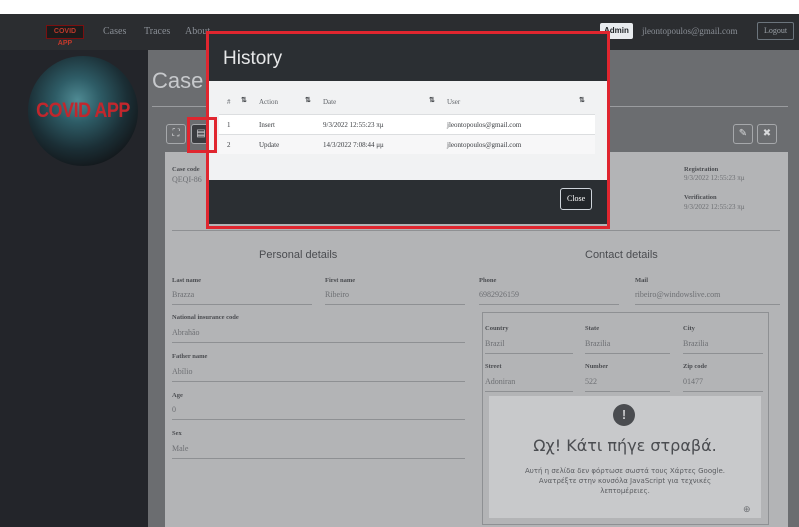 The image size is (799, 527). Describe the element at coordinates (597, 366) in the screenshot. I see `number-label: Number` at that location.